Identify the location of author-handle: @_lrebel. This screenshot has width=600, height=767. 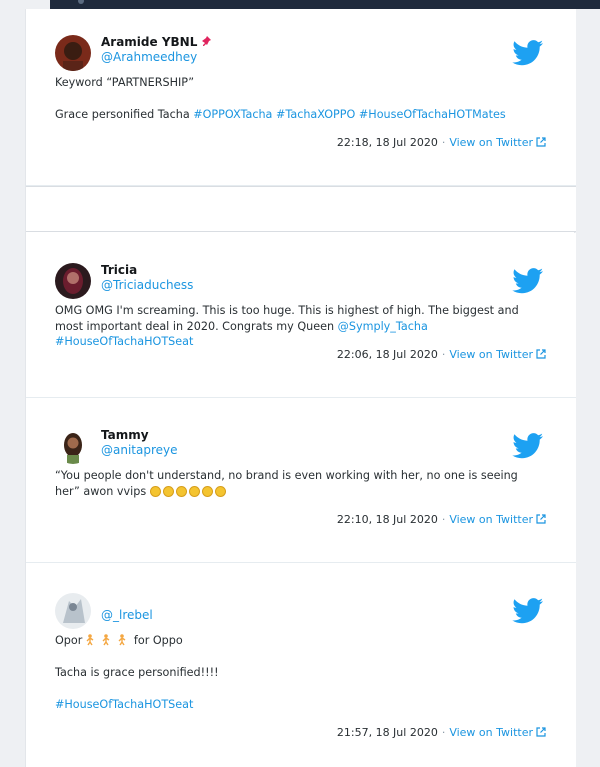
(127, 615).